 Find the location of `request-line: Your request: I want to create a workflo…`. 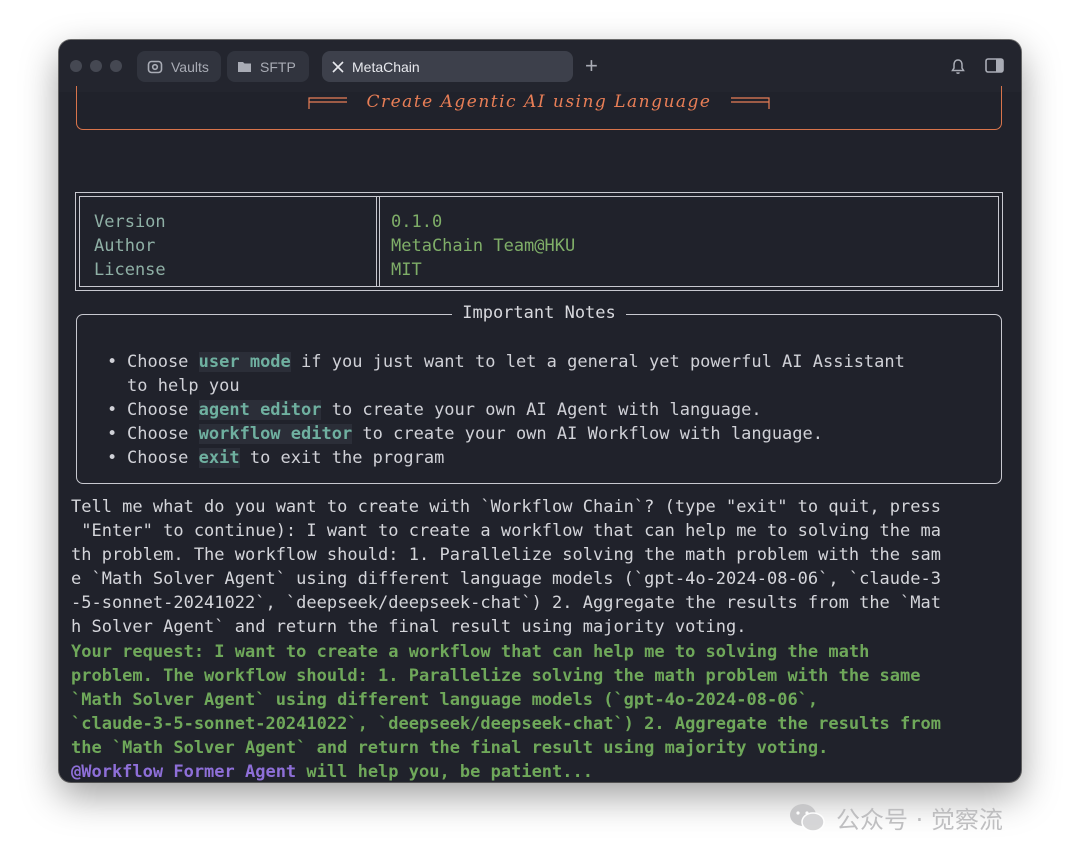

request-line: Your request: I want to create a workflo… is located at coordinates (470, 651).